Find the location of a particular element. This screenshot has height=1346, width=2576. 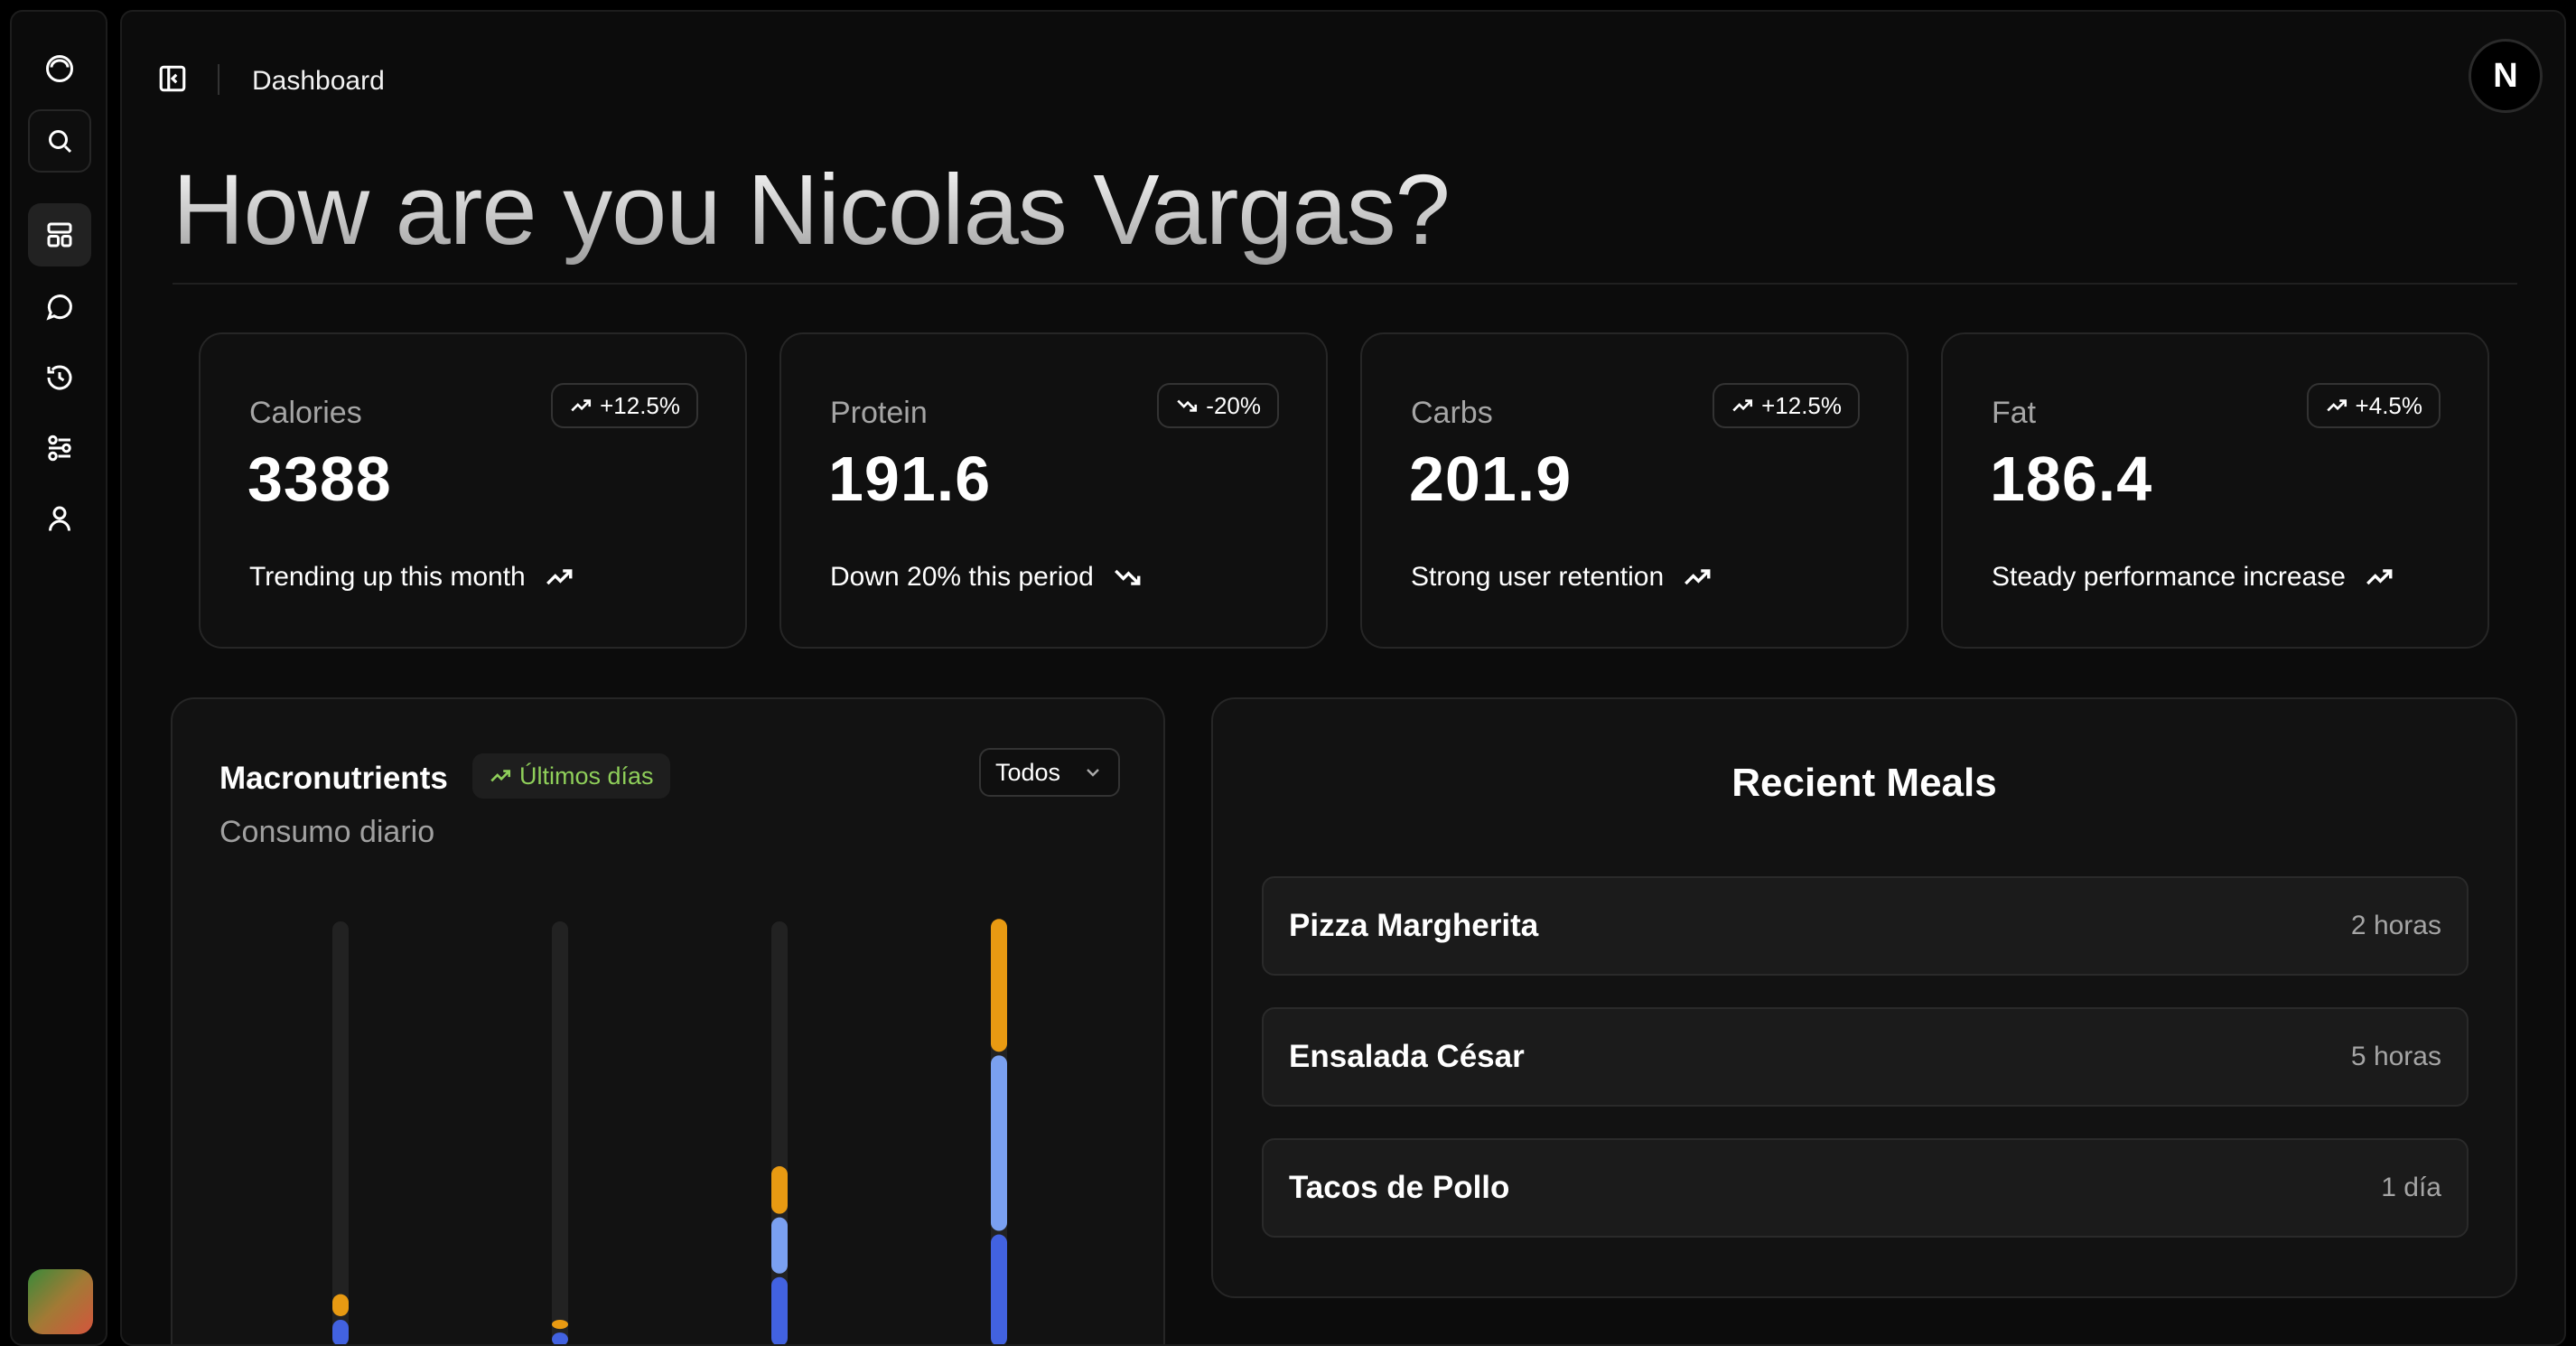

sidebar-item-dashboard is located at coordinates (59, 235).